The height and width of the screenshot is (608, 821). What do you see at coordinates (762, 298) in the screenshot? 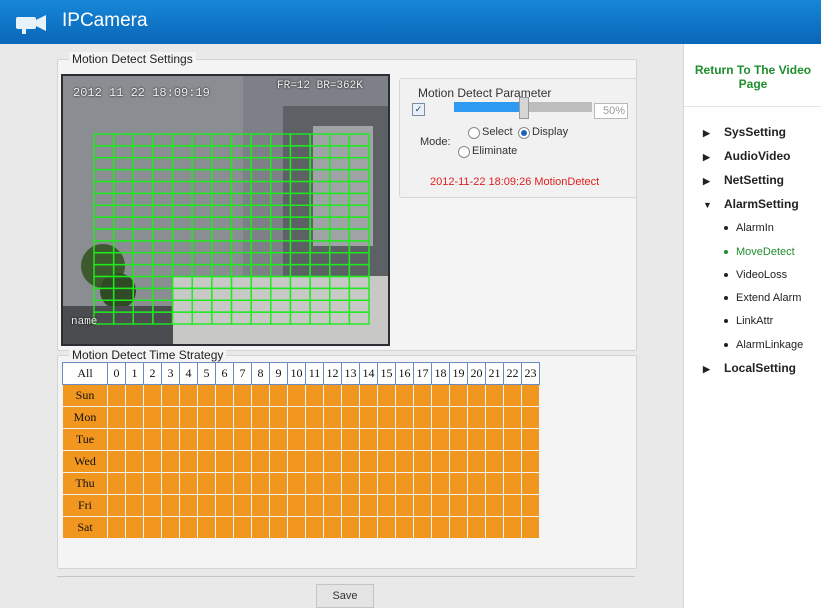
I see `sidebar-subitem-extend-alarm: Extend Alarm` at bounding box center [762, 298].